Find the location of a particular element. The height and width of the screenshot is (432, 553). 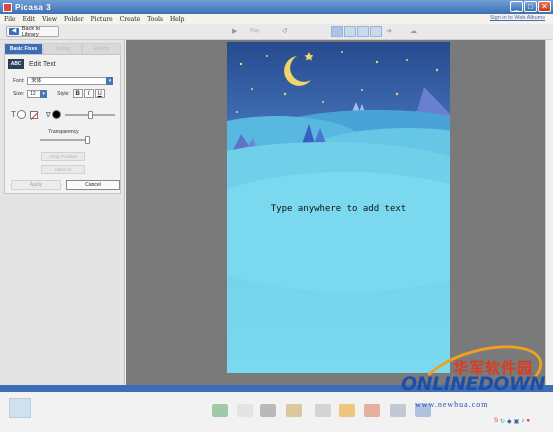

right-gutter is located at coordinates (549, 212).